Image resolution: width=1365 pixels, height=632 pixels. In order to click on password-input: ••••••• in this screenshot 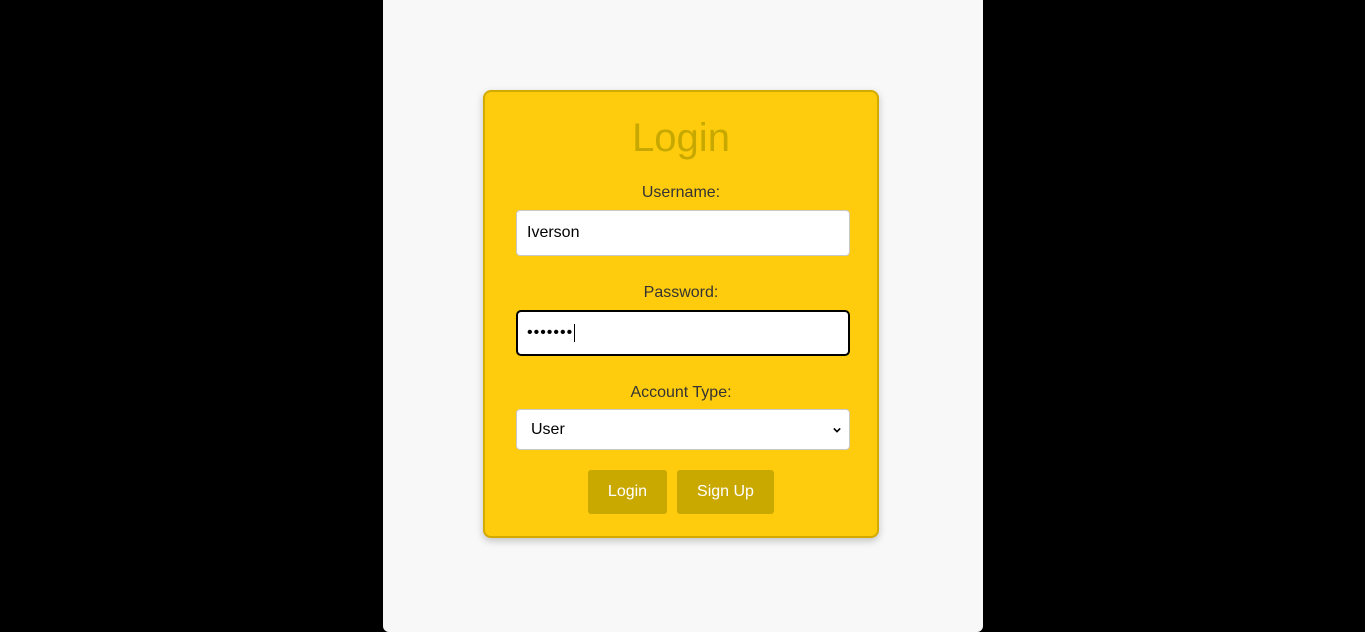, I will do `click(683, 333)`.